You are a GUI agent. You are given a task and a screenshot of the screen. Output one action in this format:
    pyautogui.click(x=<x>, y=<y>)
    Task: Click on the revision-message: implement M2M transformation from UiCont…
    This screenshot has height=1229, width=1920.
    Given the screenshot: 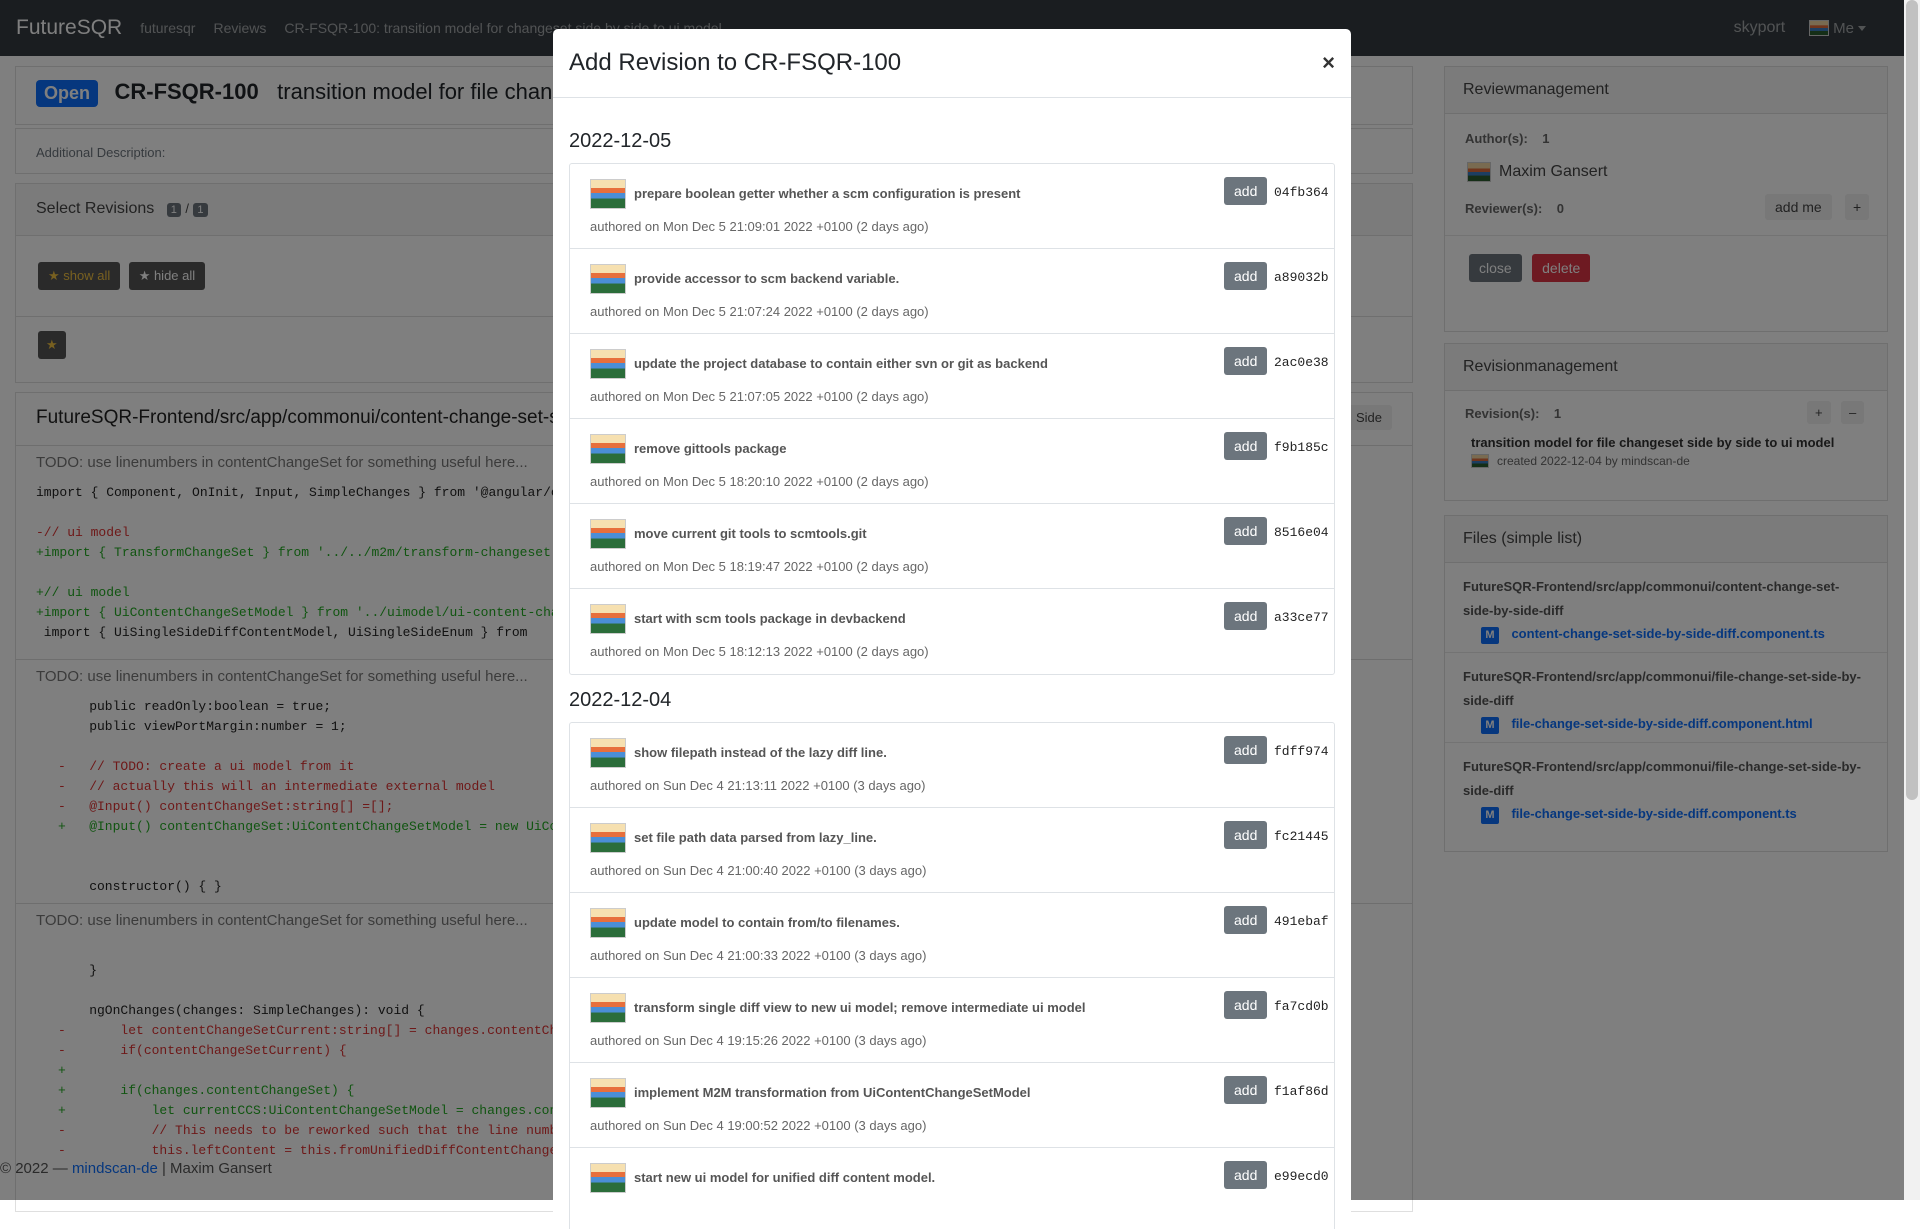 What is the action you would take?
    pyautogui.click(x=832, y=1092)
    